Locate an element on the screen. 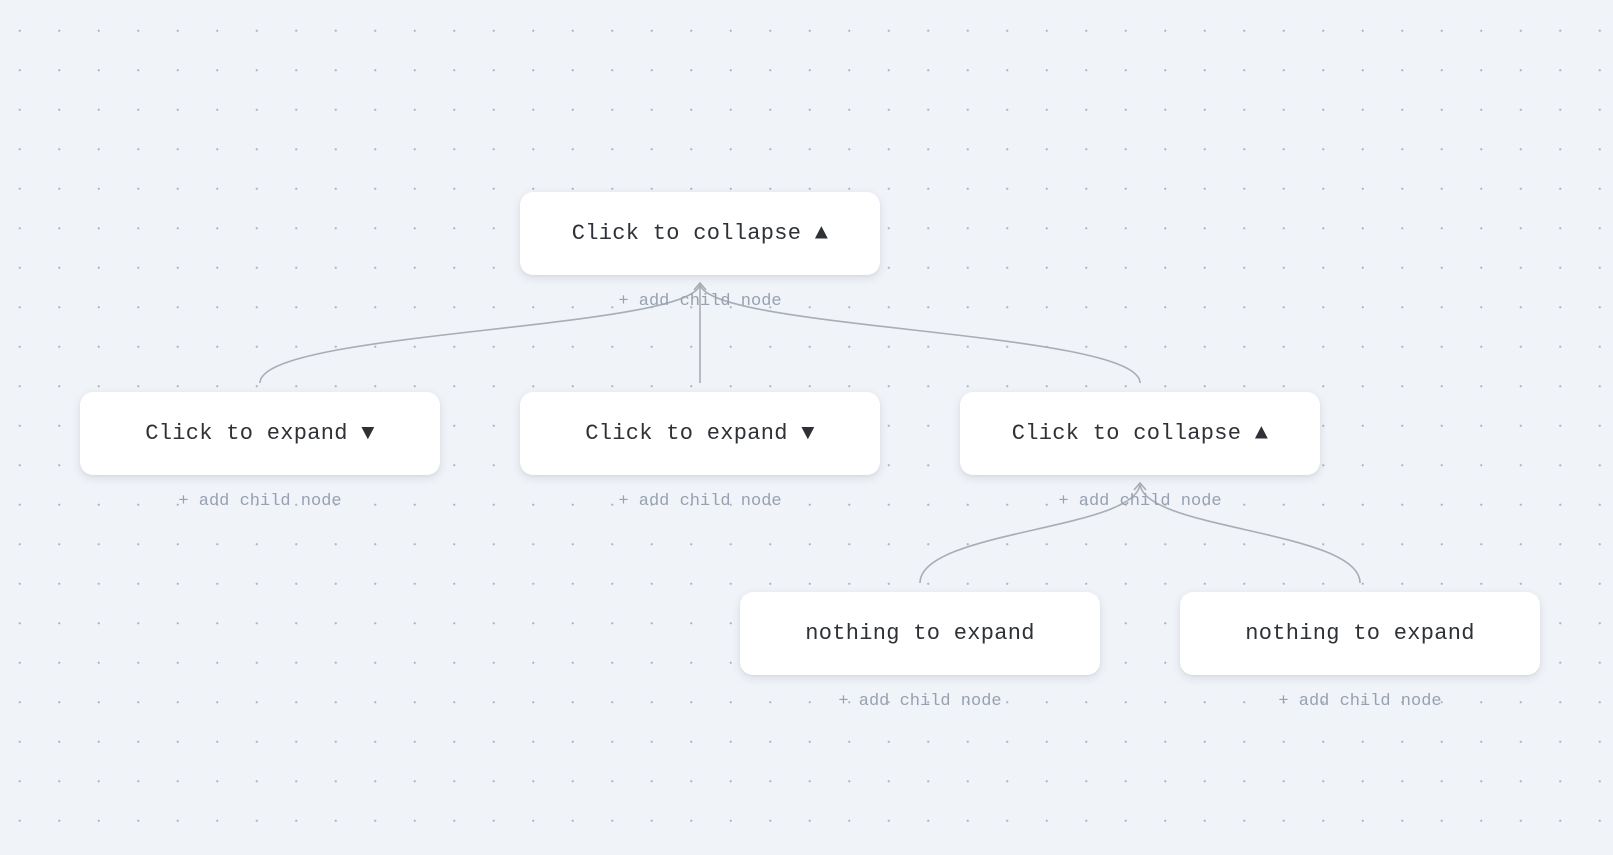 This screenshot has width=1613, height=855. node-grandchild-1-label: nothing to expand is located at coordinates (920, 633).